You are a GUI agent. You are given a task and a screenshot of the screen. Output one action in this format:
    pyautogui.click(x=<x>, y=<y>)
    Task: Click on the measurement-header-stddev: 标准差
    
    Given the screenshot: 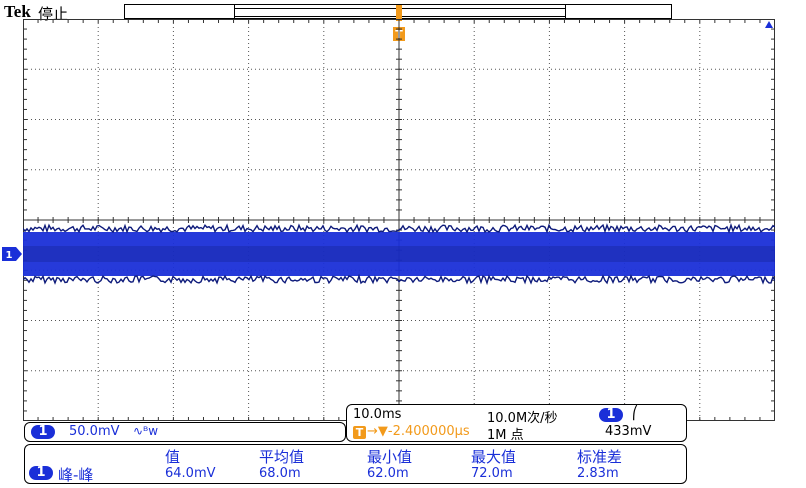 What is the action you would take?
    pyautogui.click(x=600, y=457)
    